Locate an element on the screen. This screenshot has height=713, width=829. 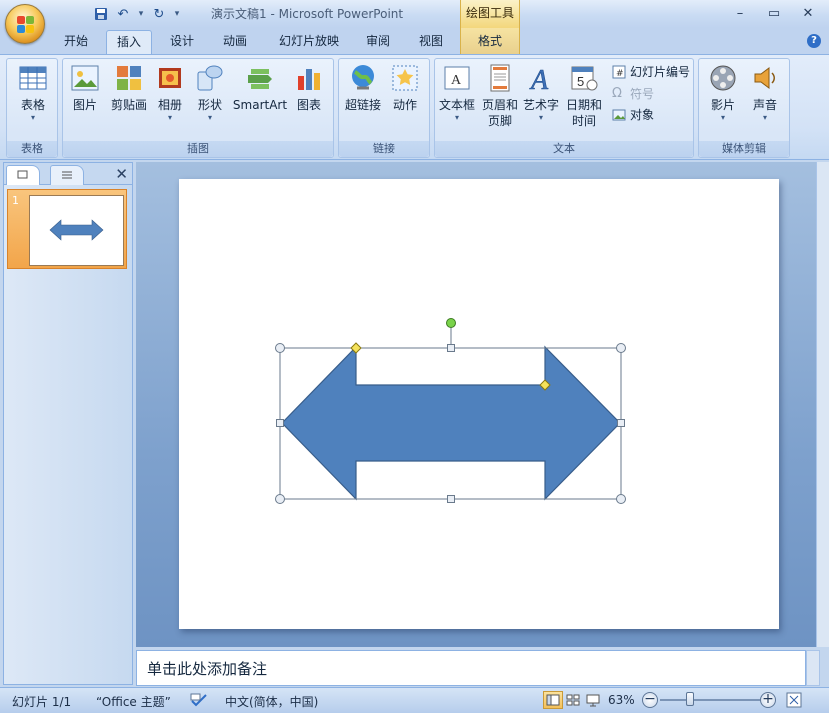
sound-button: 声音 ▾ is located at coordinates (765, 93).